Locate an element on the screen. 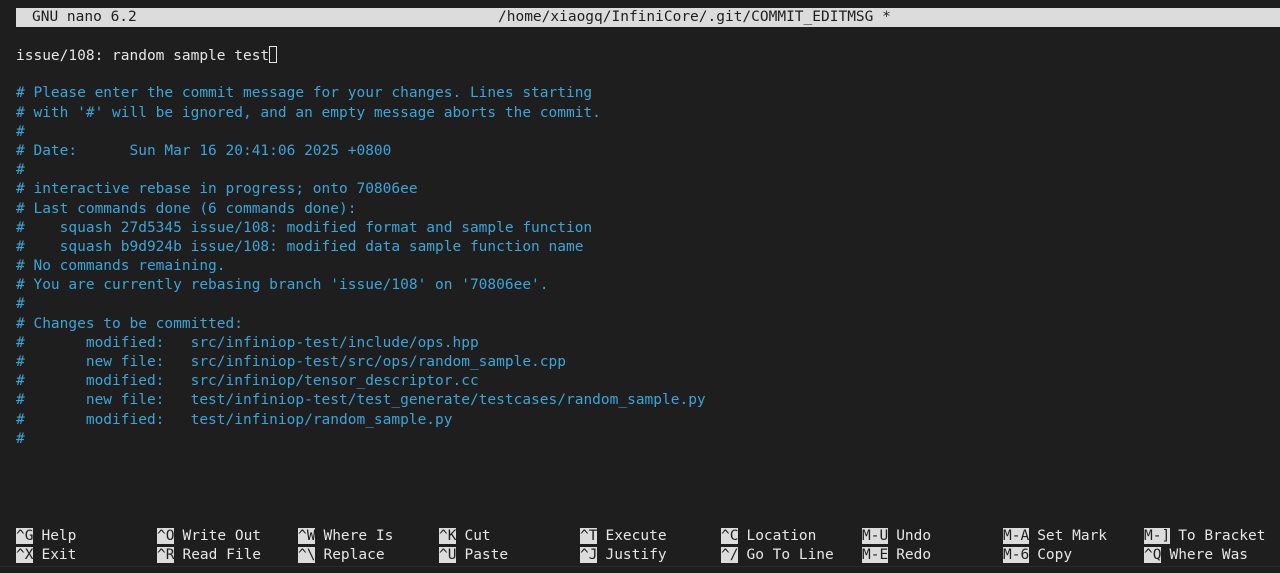  shortcut-key: M-] is located at coordinates (1157, 536).